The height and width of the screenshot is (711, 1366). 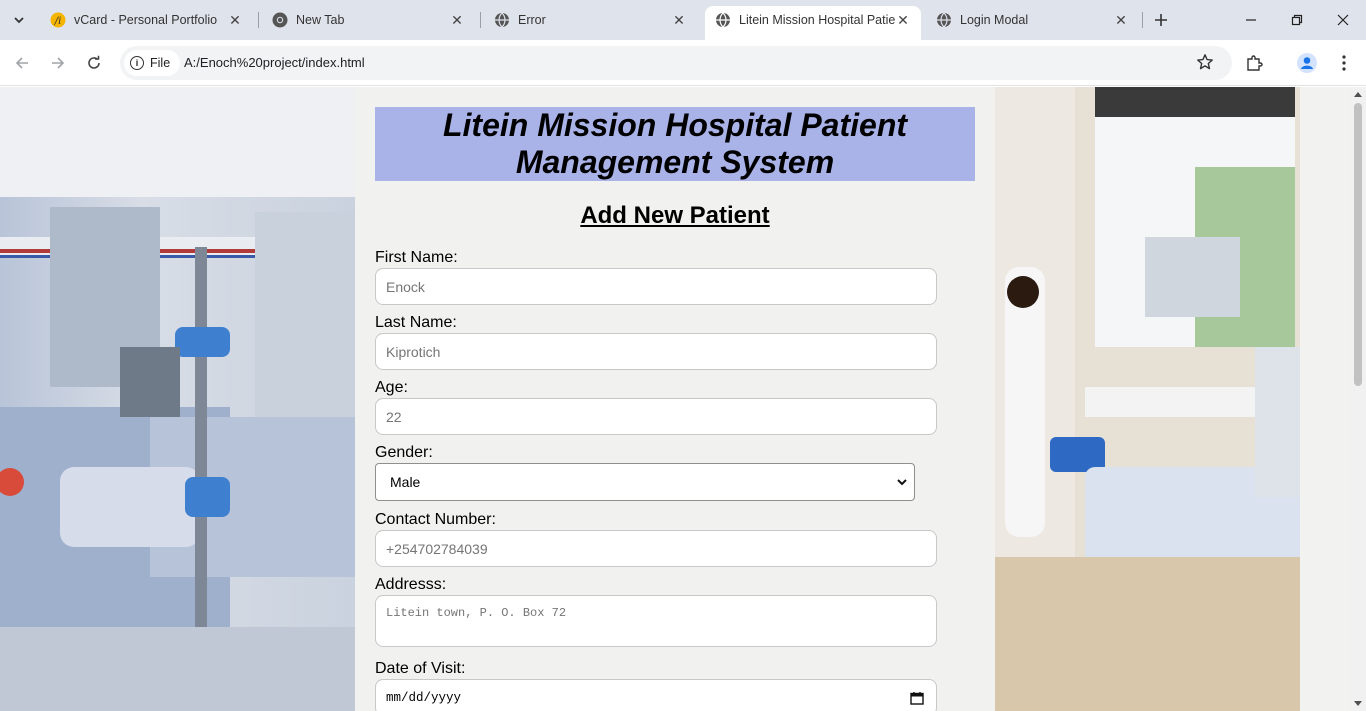 I want to click on tab-new-tab: New Tab ✕, so click(x=368, y=20).